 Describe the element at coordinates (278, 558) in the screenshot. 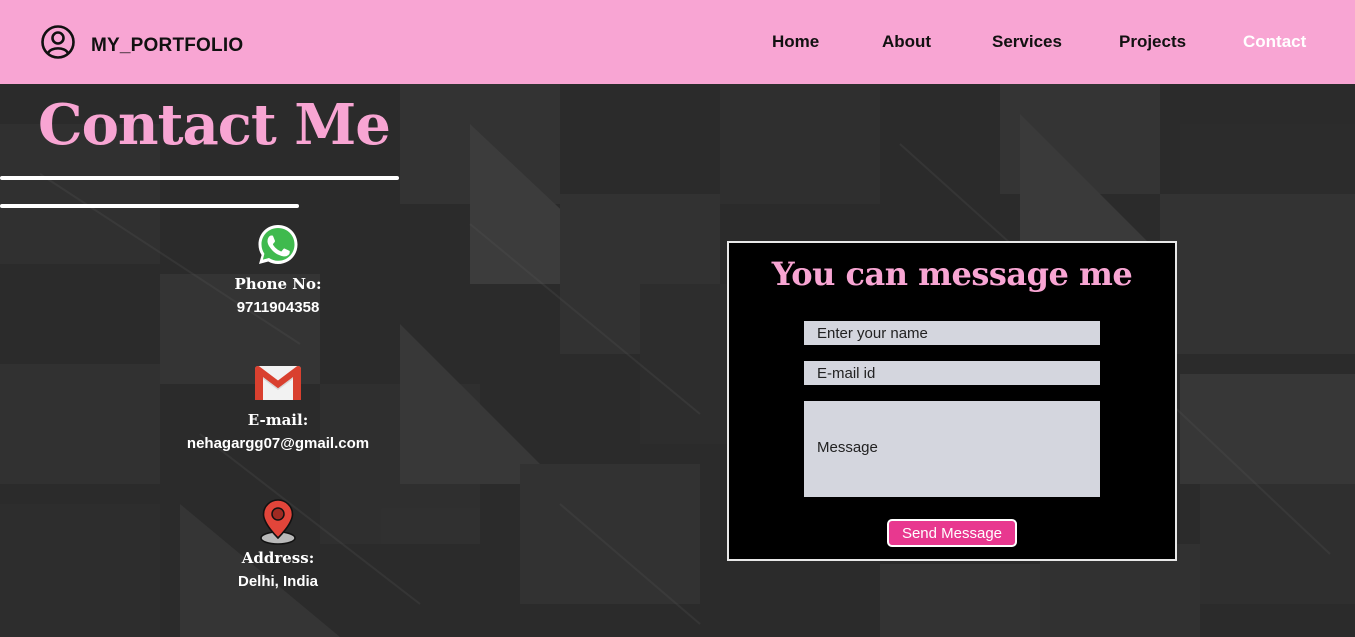

I see `address-label: Address:` at that location.